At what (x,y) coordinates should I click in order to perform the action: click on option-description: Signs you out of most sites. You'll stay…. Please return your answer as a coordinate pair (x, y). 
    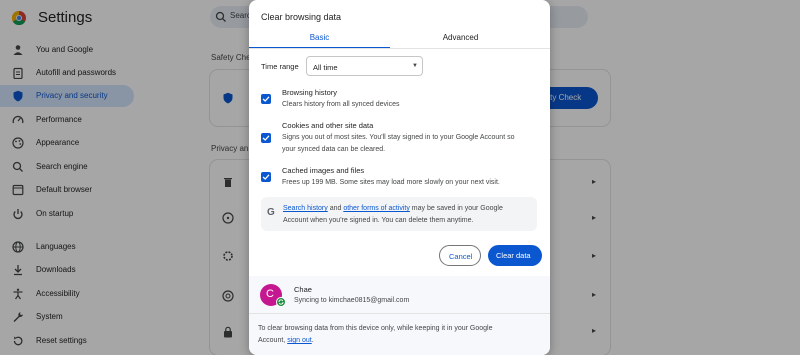
    Looking at the image, I should click on (398, 137).